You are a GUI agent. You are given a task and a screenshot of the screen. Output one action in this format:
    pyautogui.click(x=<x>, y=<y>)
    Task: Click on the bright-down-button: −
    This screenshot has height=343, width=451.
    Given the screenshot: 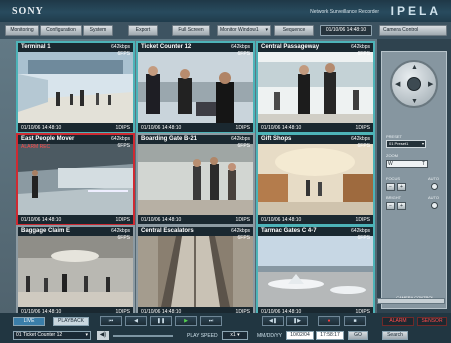 What is the action you would take?
    pyautogui.click(x=390, y=206)
    